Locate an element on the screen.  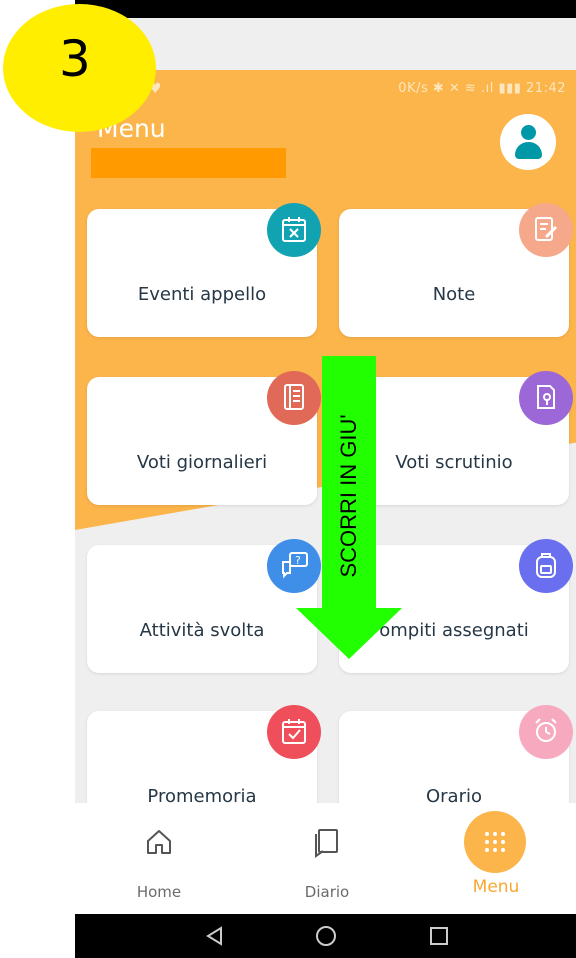
card-eventi-appello: Eventi appello is located at coordinates (204, 270).